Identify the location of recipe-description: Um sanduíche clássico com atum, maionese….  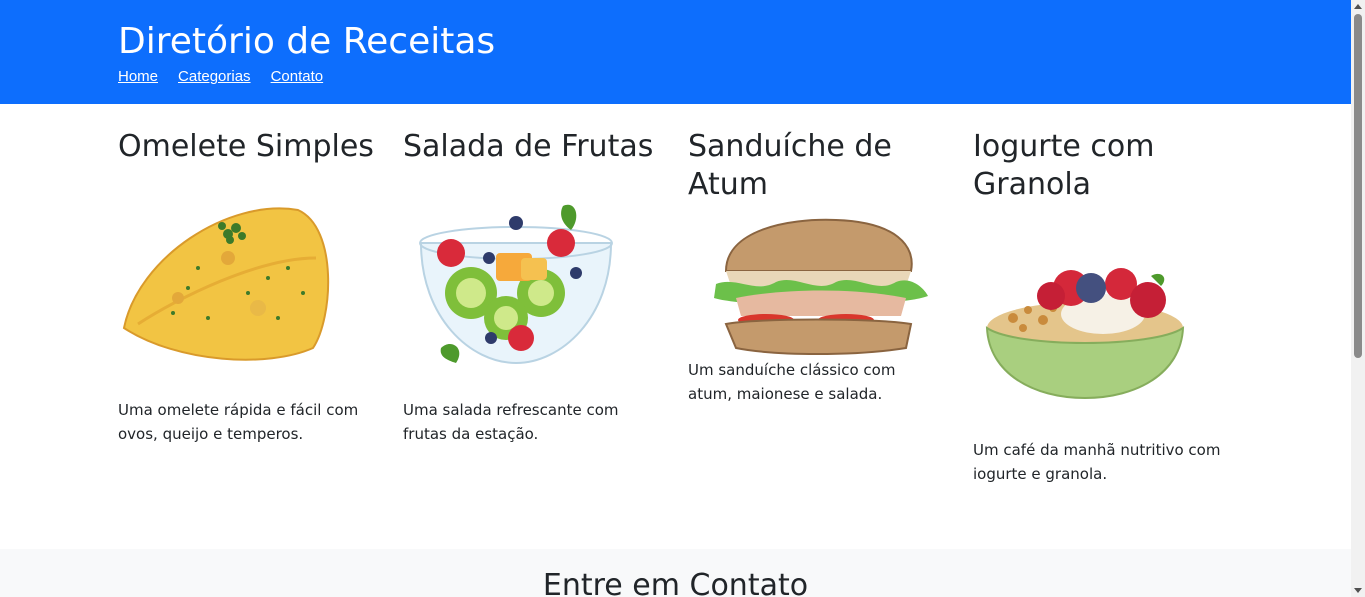
(792, 382).